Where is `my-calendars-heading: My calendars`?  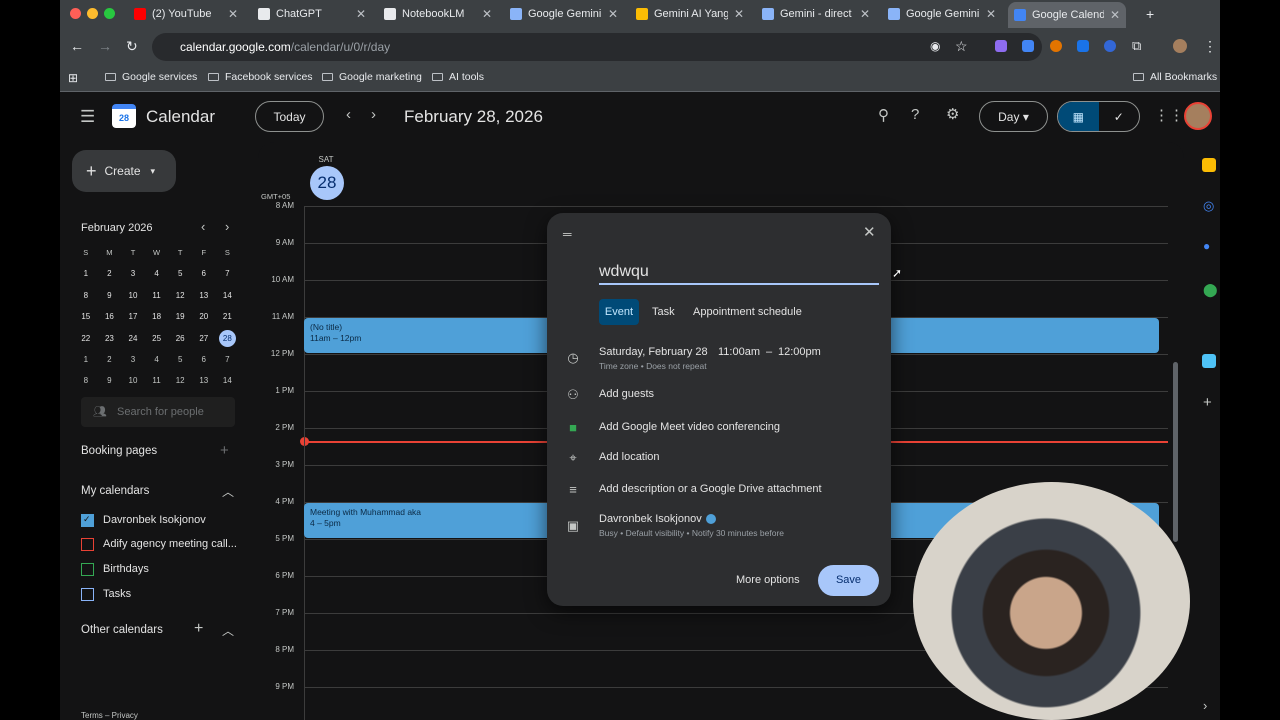
my-calendars-heading: My calendars is located at coordinates (115, 491).